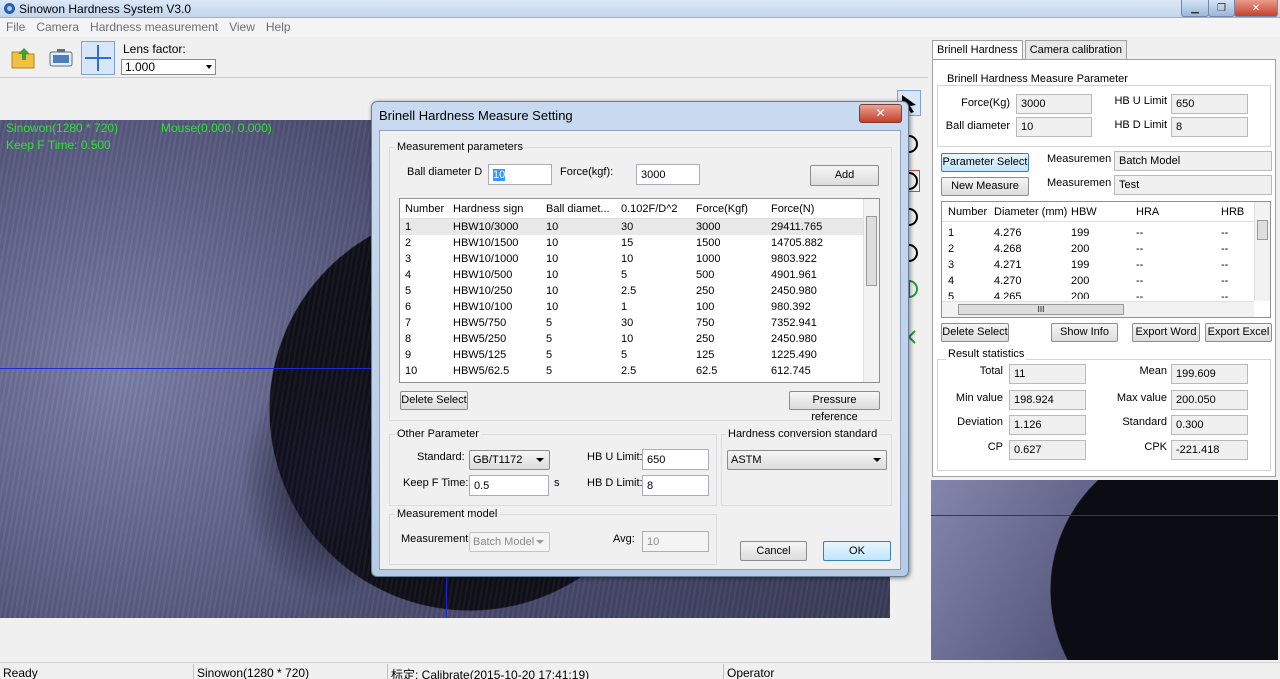 This screenshot has height=679, width=1280. What do you see at coordinates (649, 209) in the screenshot?
I see `column-header: 0.102F/D^2` at bounding box center [649, 209].